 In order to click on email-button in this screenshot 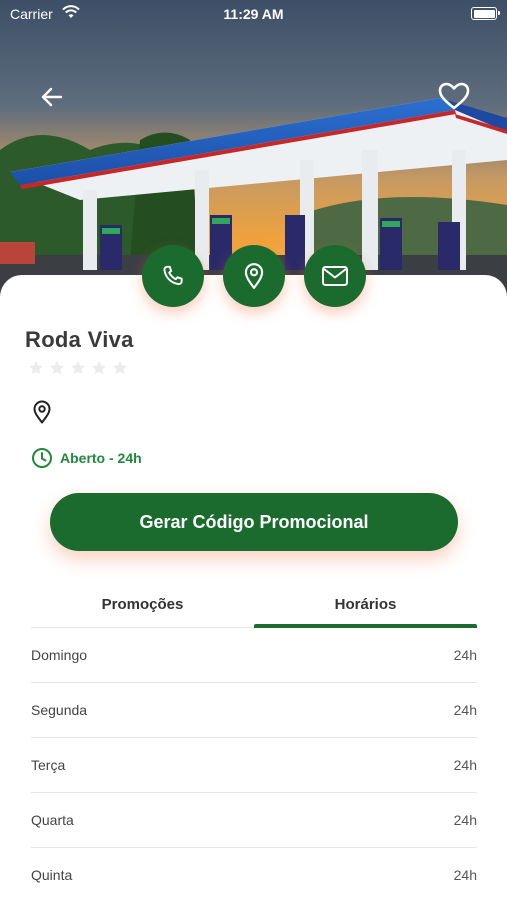, I will do `click(335, 276)`.